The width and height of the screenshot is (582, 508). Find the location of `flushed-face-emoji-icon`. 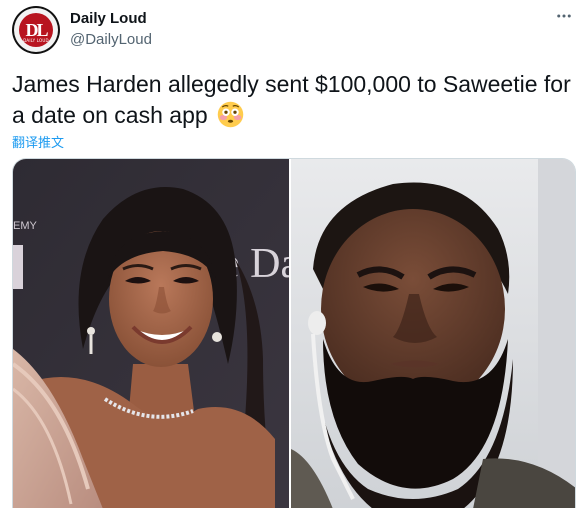

flushed-face-emoji-icon is located at coordinates (230, 114).